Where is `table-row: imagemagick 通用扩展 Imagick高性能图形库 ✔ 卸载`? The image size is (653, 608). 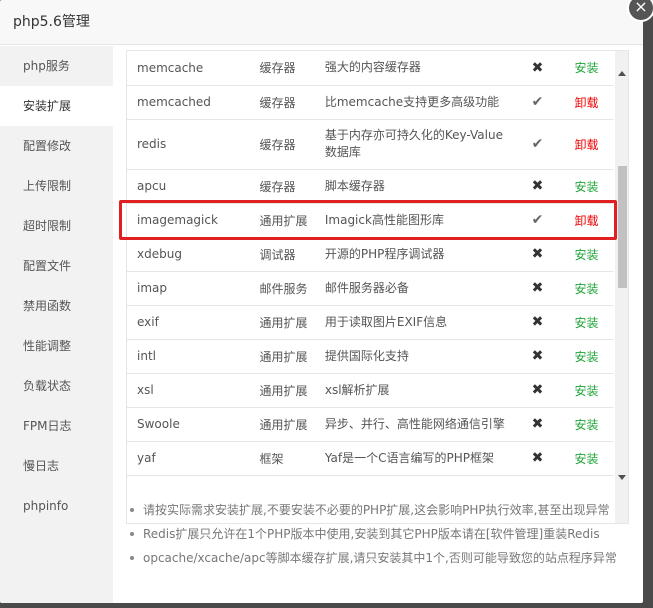
table-row: imagemagick 通用扩展 Imagick高性能图形库 ✔ 卸载 is located at coordinates (370, 220).